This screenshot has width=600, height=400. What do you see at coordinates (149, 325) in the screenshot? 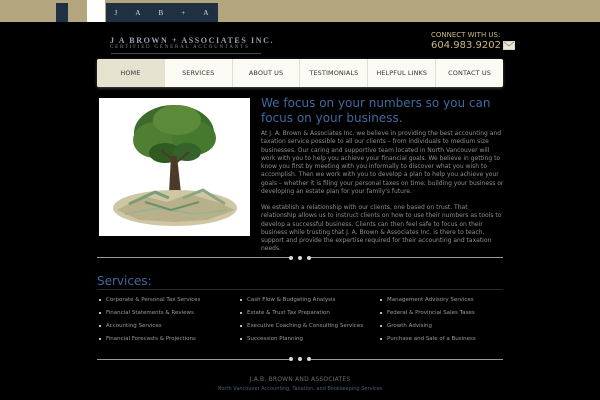
I see `service-item: Accounting Services` at bounding box center [149, 325].